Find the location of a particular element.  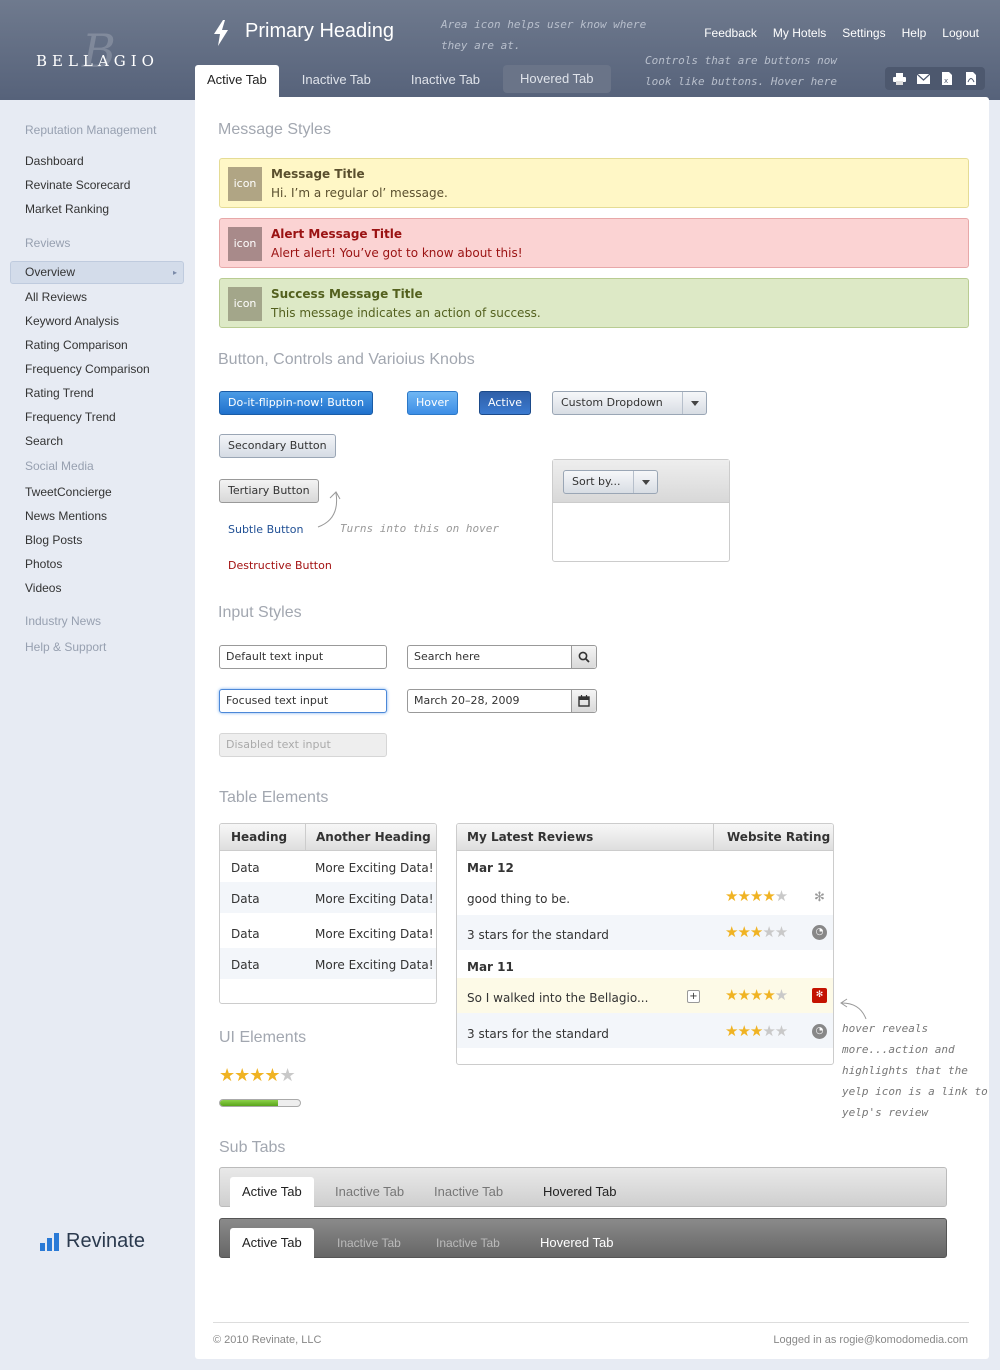

sidebar-section-reputation: Reputation Management is located at coordinates (90, 130).